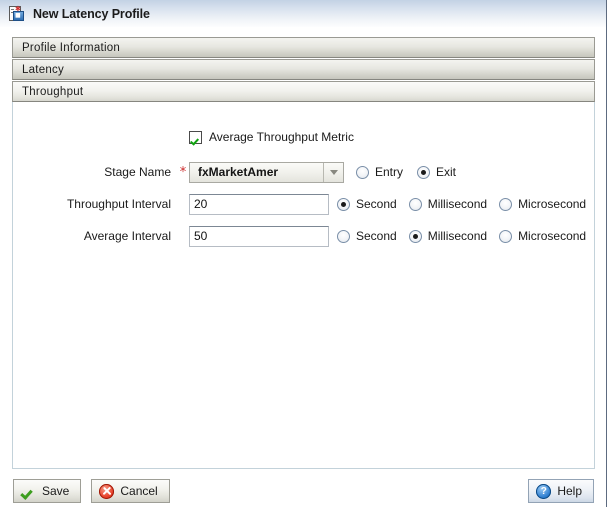 The width and height of the screenshot is (607, 513). Describe the element at coordinates (107, 491) in the screenshot. I see `red-x-circle-icon` at that location.